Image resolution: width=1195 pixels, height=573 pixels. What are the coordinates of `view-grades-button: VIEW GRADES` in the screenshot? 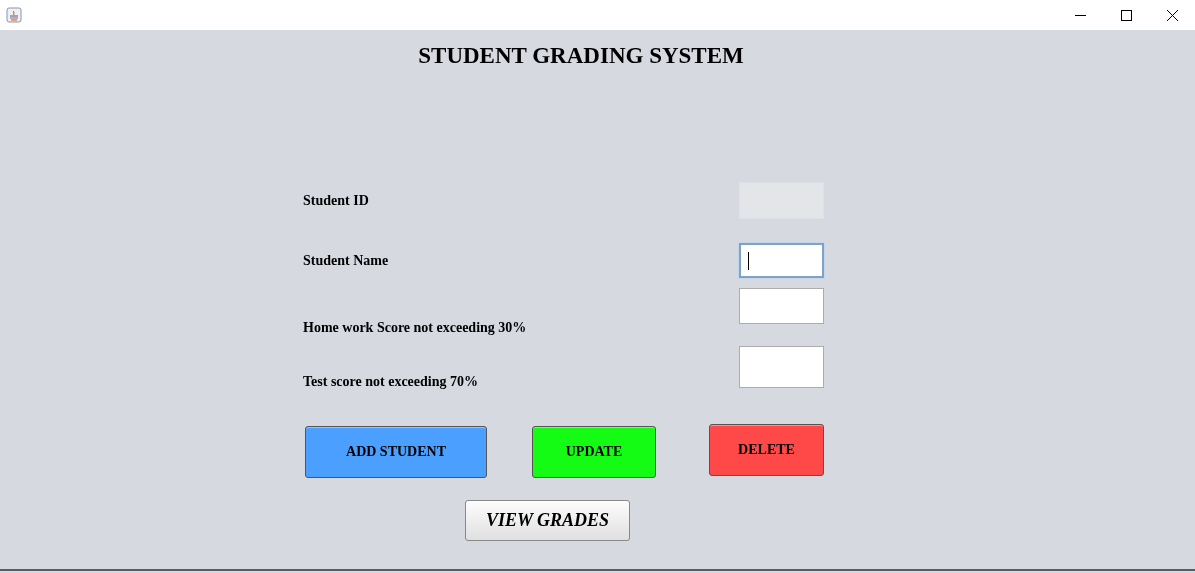 It's located at (547, 520).